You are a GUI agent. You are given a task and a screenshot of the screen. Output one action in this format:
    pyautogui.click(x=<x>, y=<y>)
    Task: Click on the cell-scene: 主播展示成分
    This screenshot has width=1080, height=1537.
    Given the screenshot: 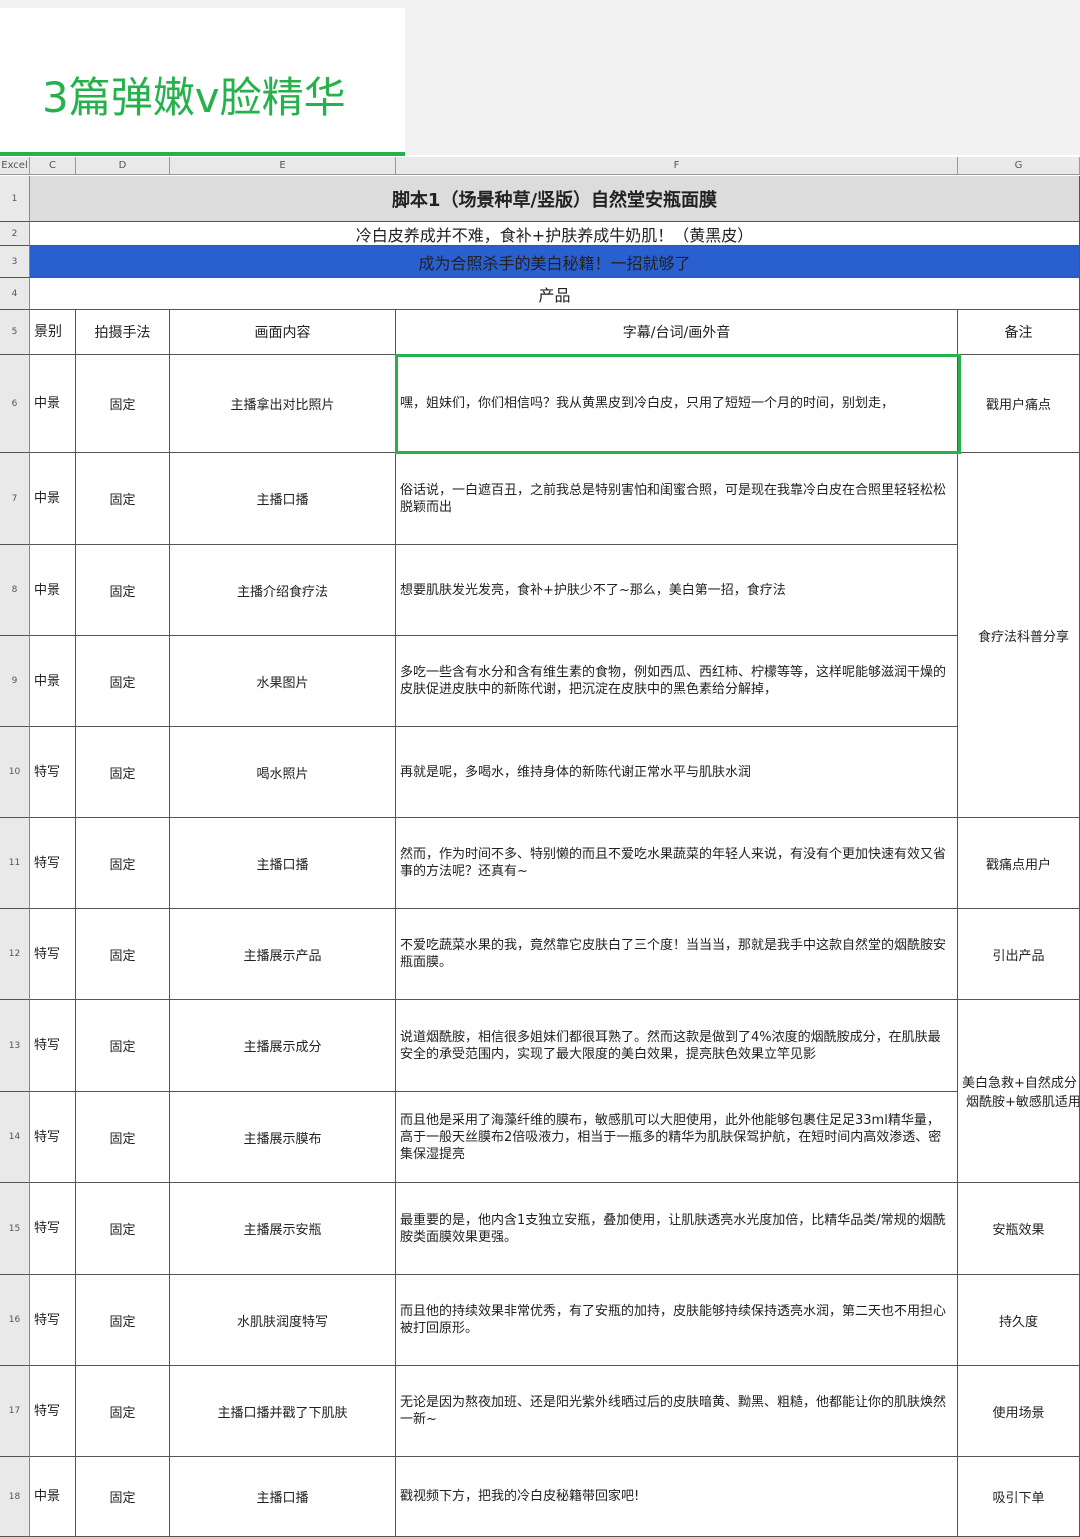 What is the action you would take?
    pyautogui.click(x=283, y=1046)
    